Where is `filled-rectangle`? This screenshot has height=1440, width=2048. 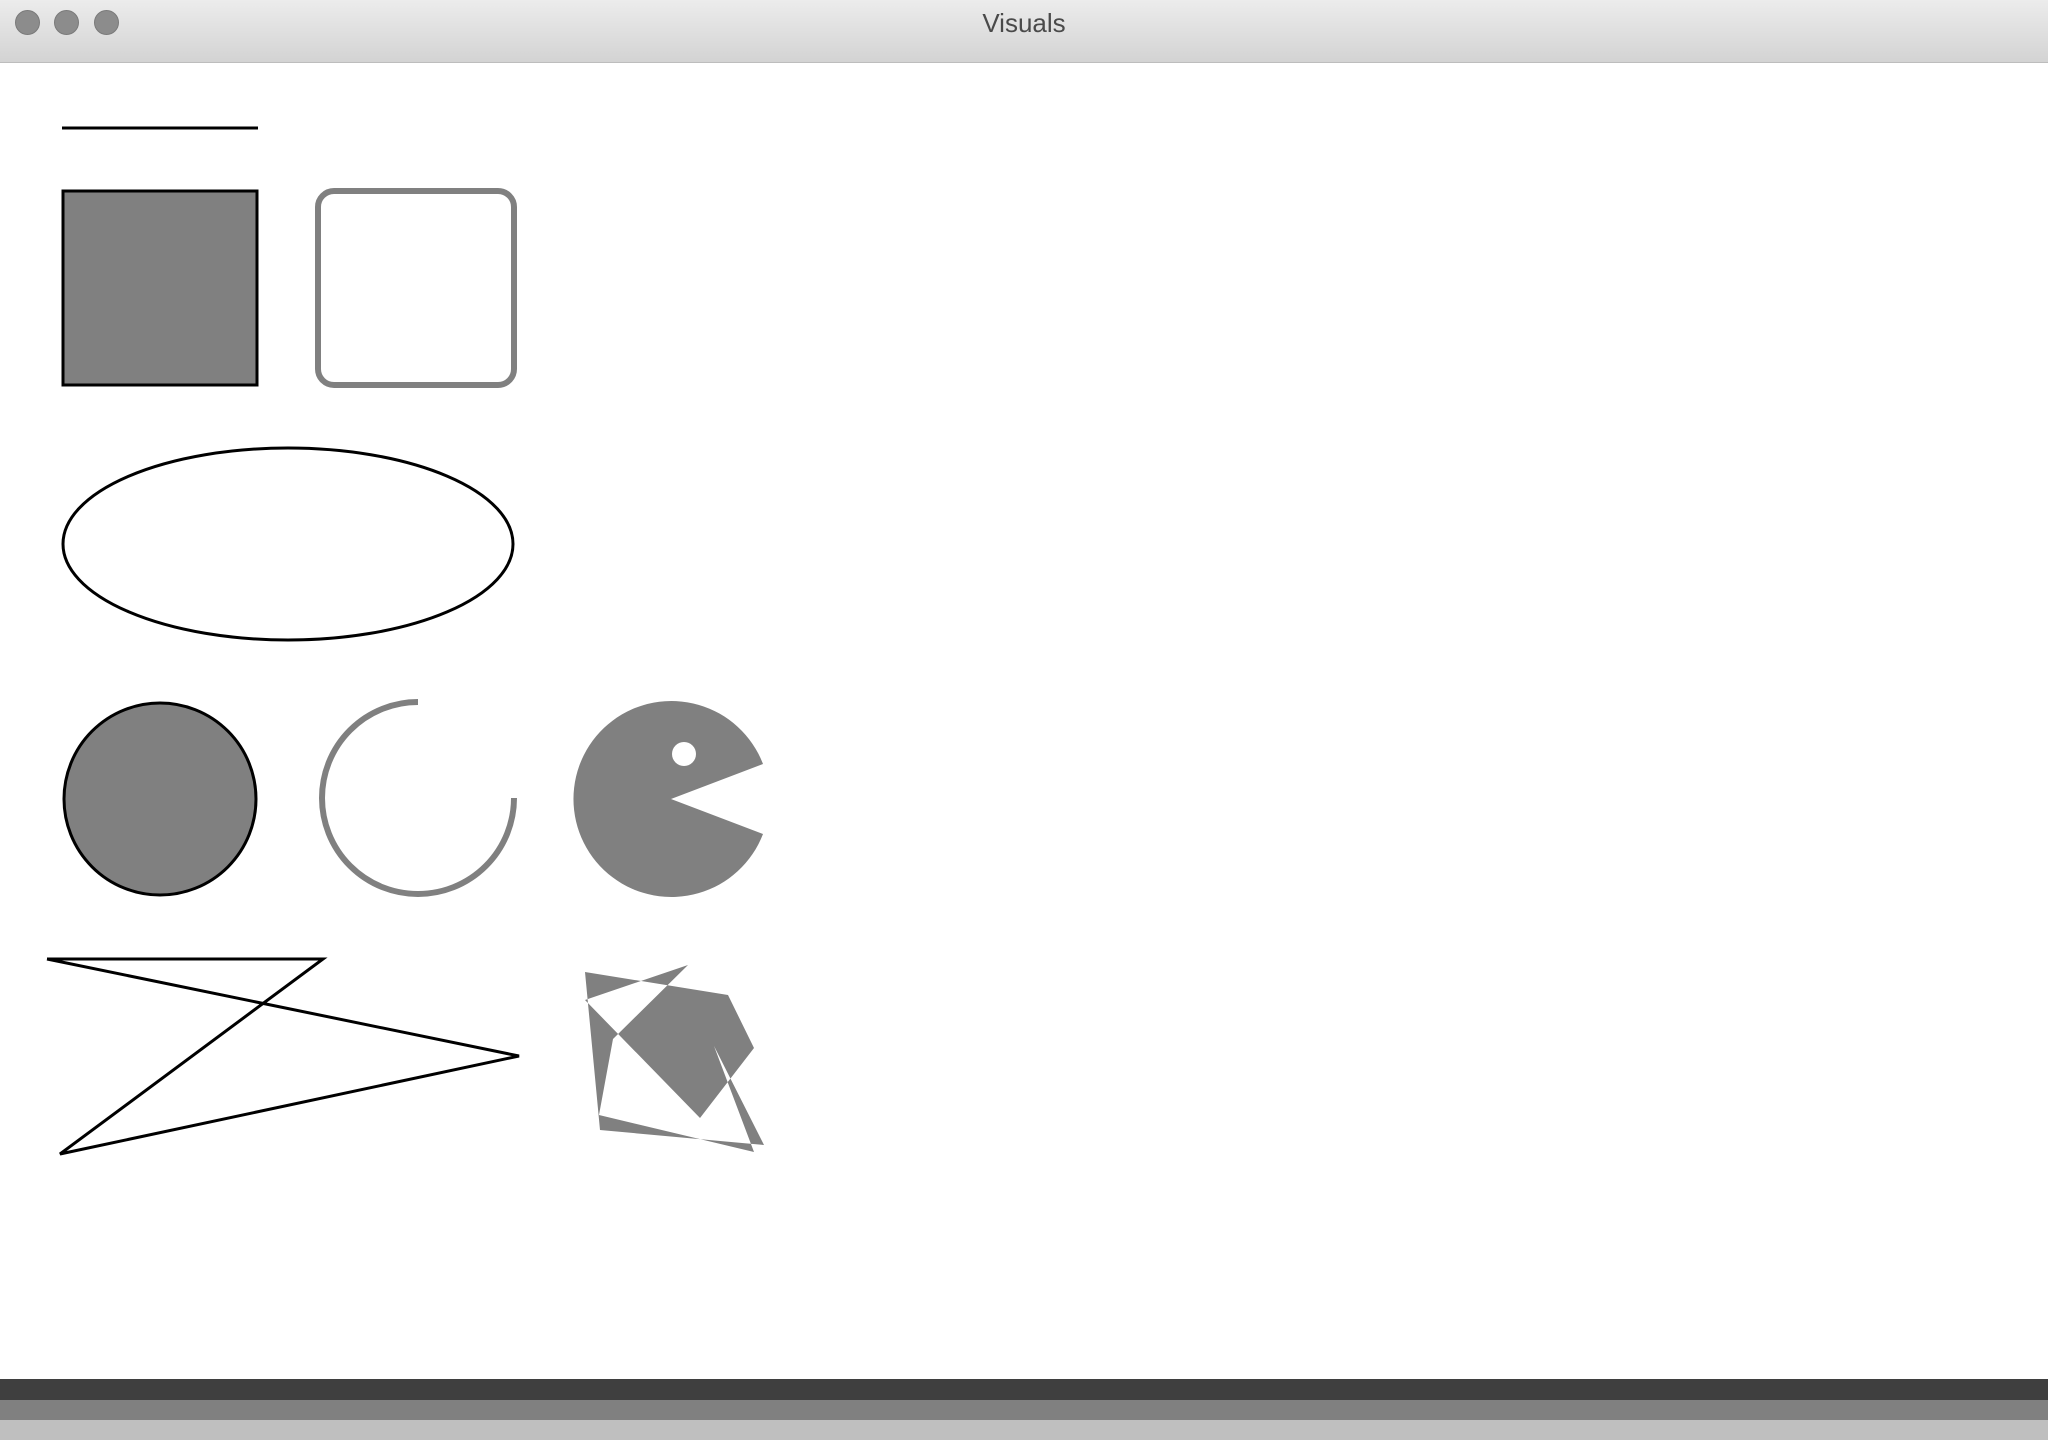 filled-rectangle is located at coordinates (160, 288).